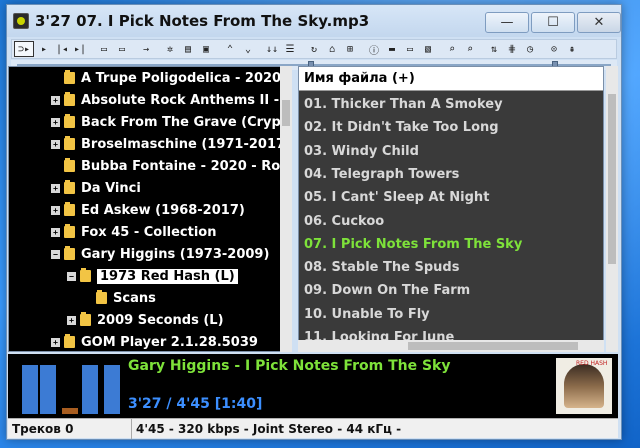 The image size is (640, 448). I want to click on folder-up-icon: ▭, so click(104, 49).